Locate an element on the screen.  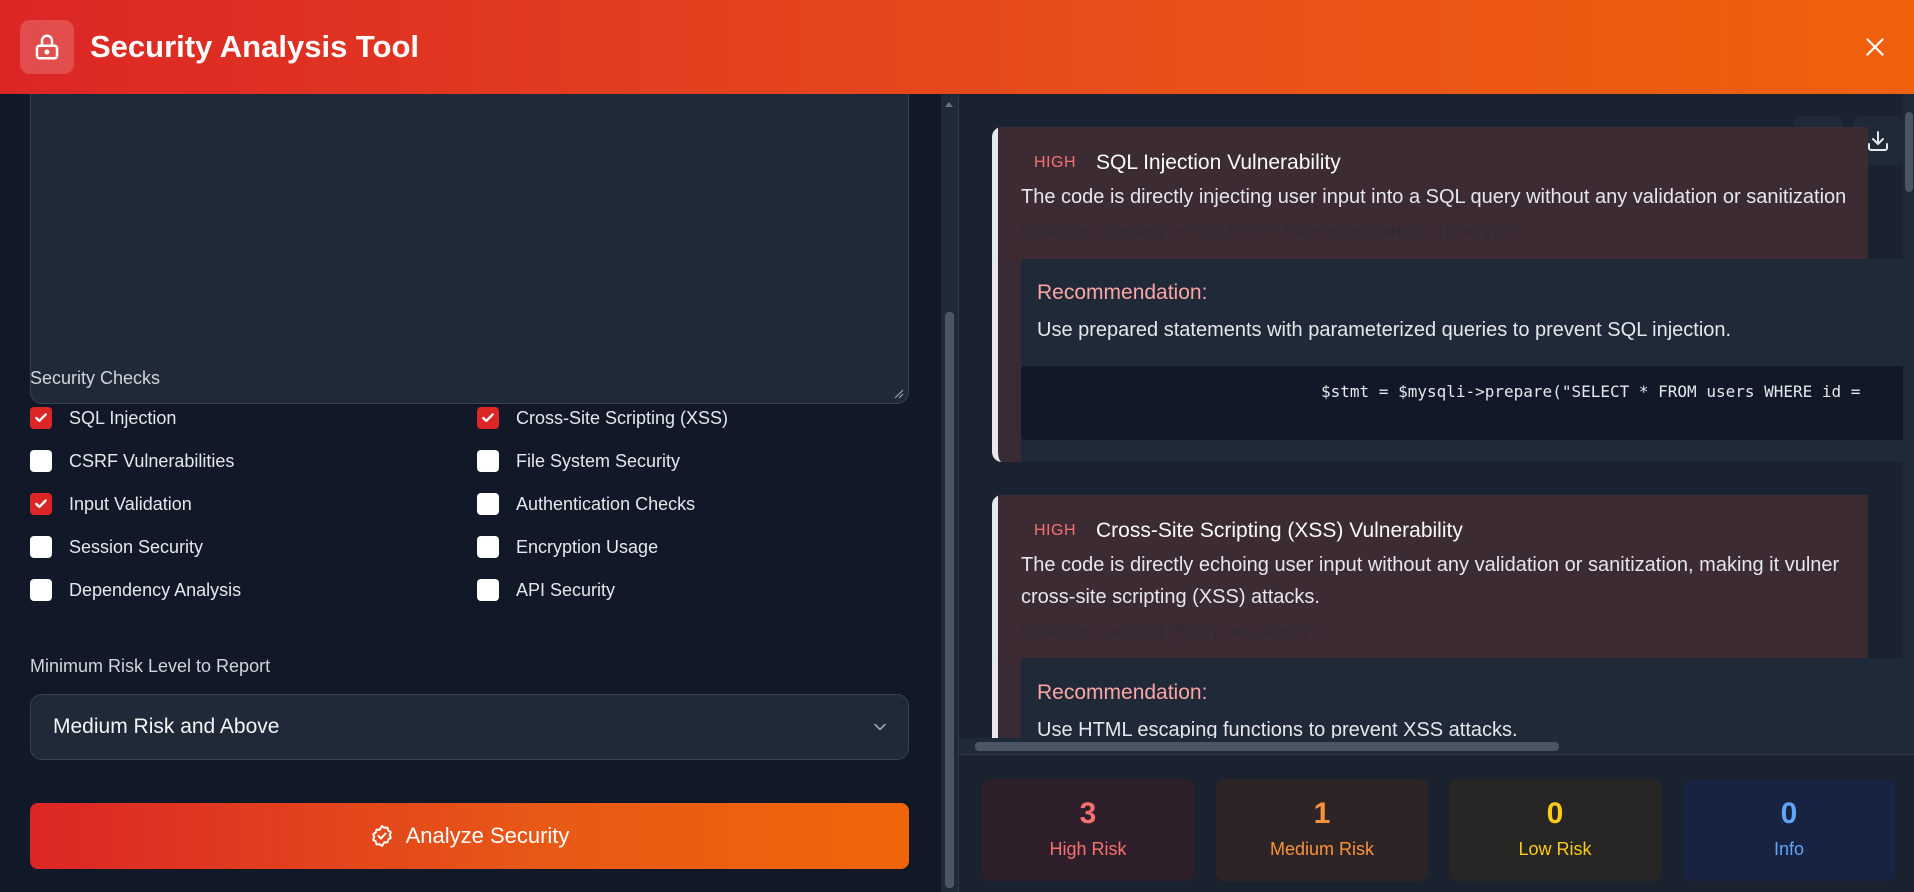
check-authentication: Authentication Checks is located at coordinates (586, 504).